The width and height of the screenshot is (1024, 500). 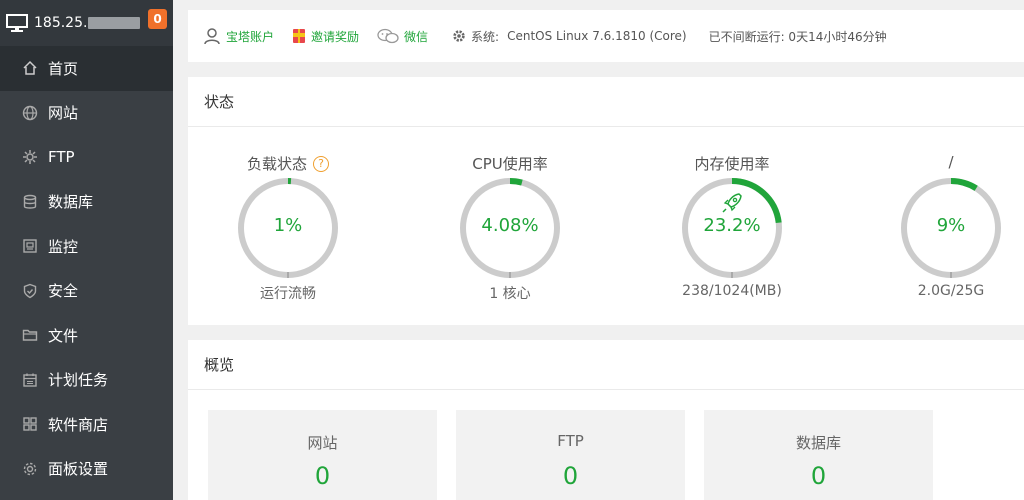 What do you see at coordinates (63, 291) in the screenshot?
I see `sidebar-item-label: 安全` at bounding box center [63, 291].